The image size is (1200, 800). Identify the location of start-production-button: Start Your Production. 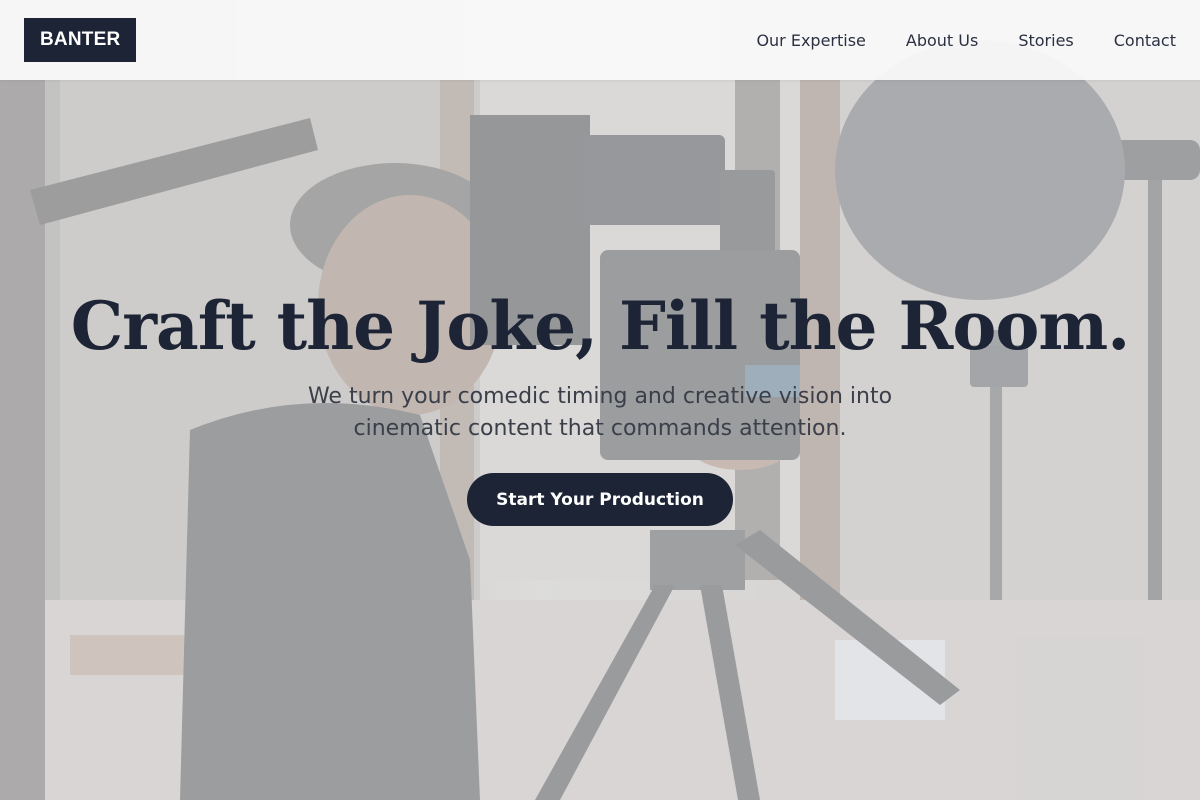
(600, 499).